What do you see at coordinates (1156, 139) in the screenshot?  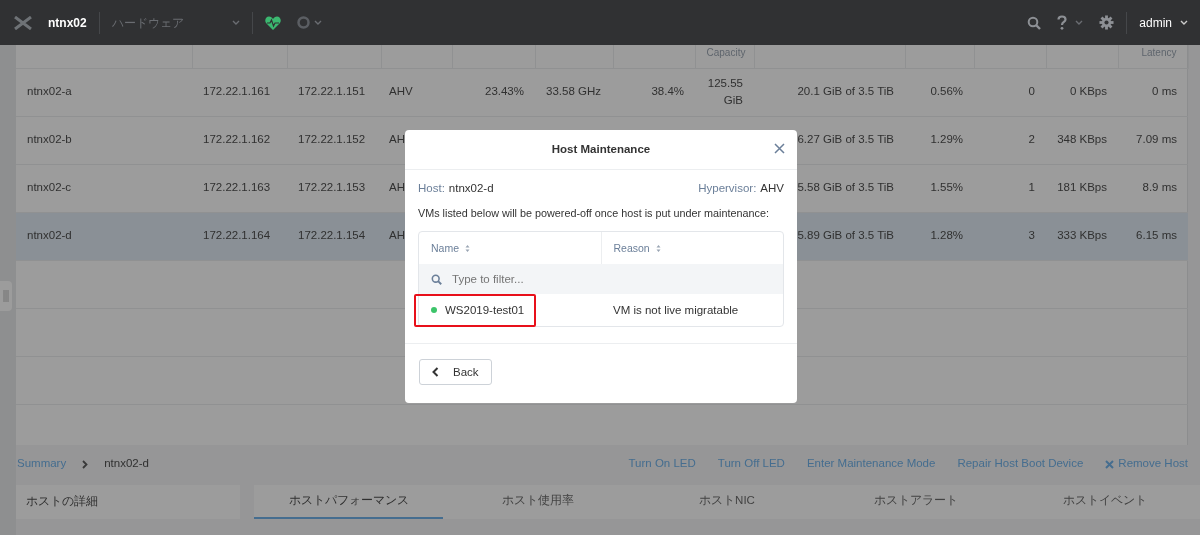 I see `table-cell: 7.09 ms` at bounding box center [1156, 139].